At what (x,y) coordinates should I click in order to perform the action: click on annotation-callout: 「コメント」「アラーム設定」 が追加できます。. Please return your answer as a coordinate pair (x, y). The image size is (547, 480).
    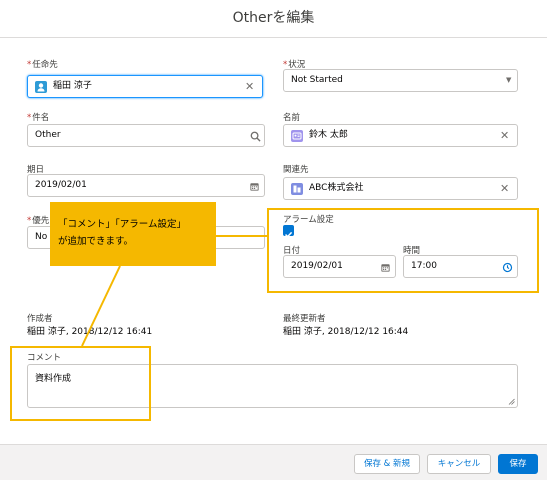
    Looking at the image, I should click on (133, 234).